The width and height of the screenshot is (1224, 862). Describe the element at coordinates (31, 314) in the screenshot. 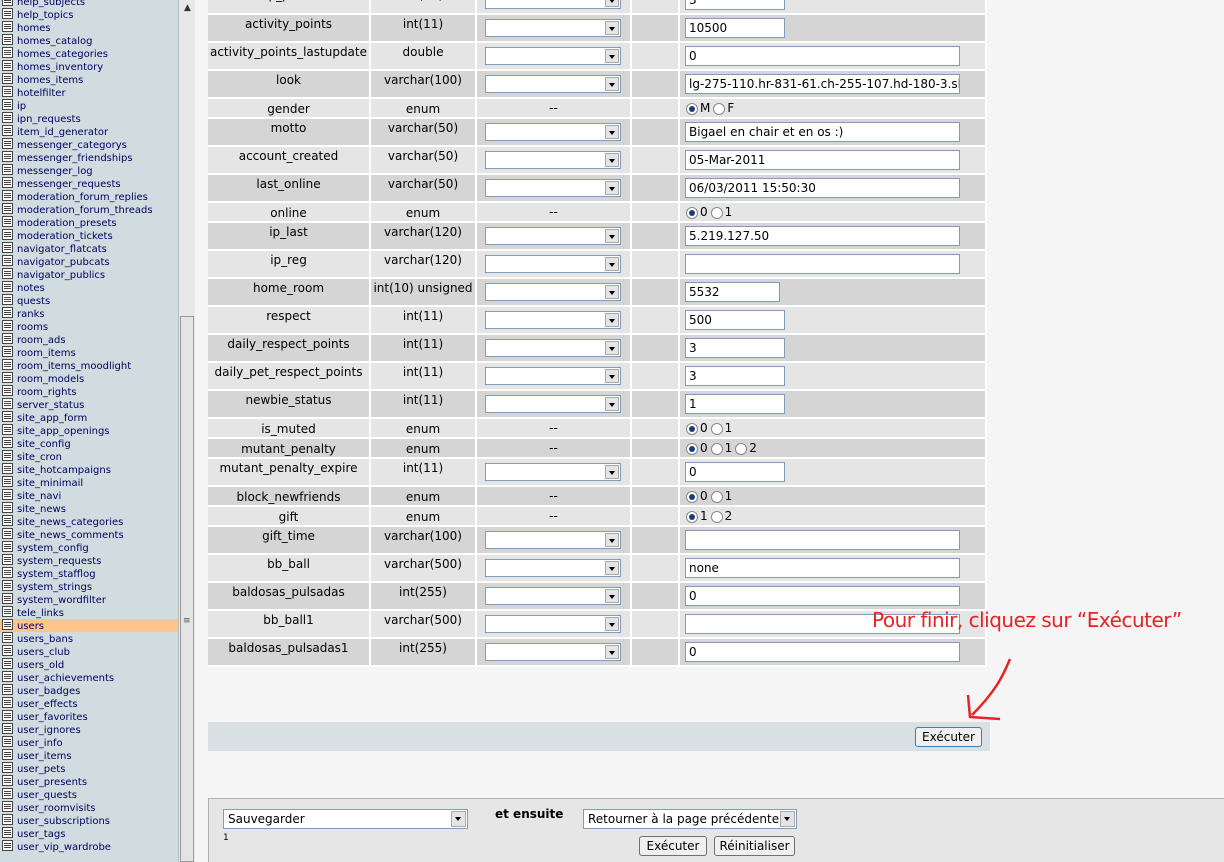

I see `table-list-label: ranks` at that location.